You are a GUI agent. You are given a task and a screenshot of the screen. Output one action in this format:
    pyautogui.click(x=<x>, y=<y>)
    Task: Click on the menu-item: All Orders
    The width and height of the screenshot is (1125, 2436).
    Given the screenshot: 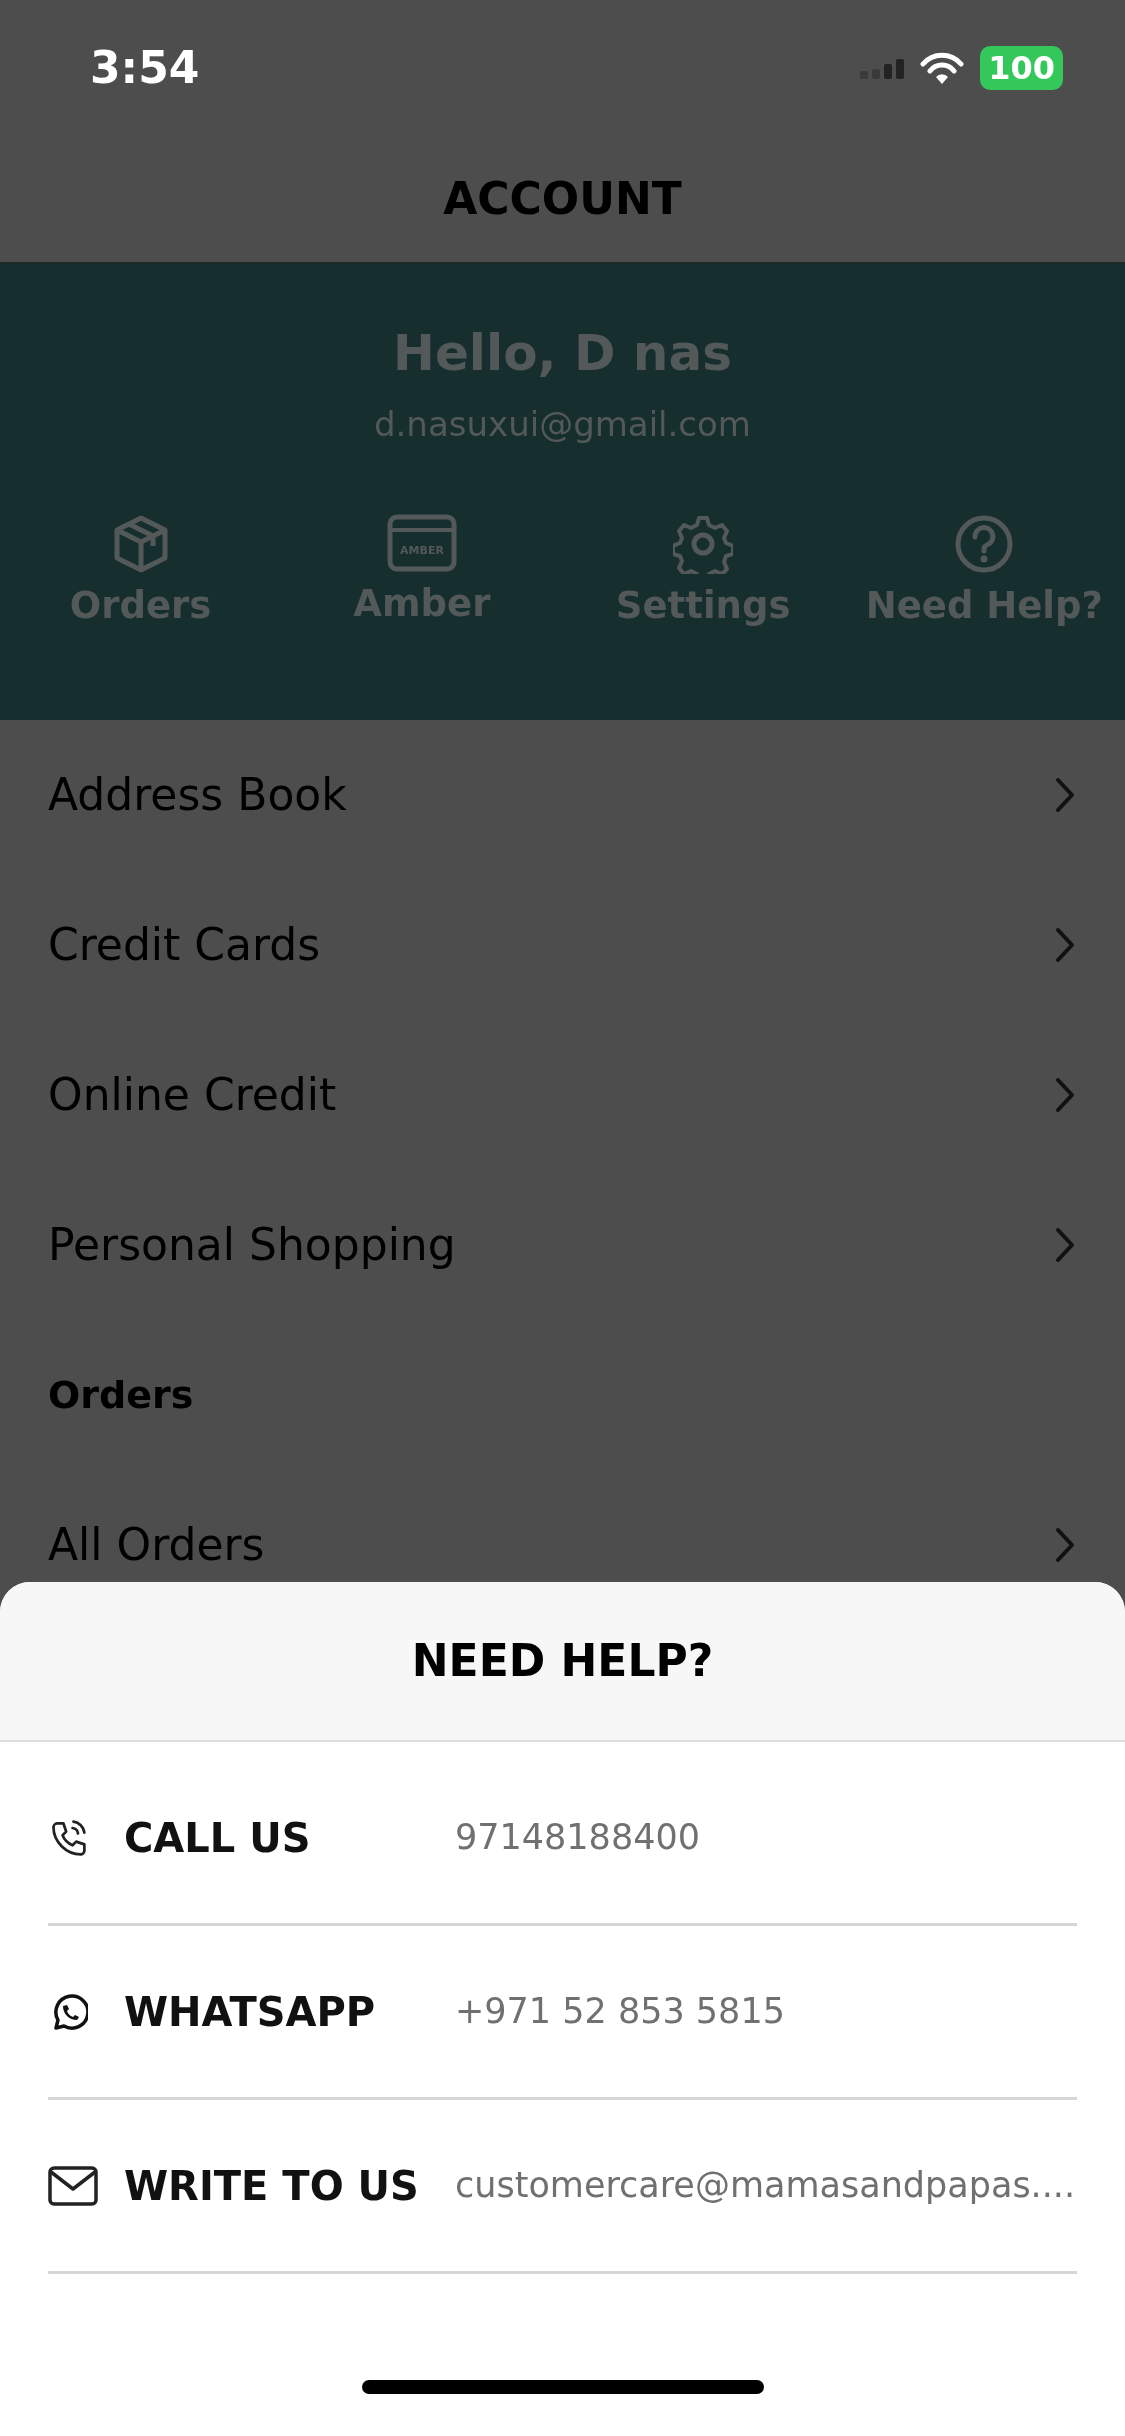 What is the action you would take?
    pyautogui.click(x=562, y=1545)
    